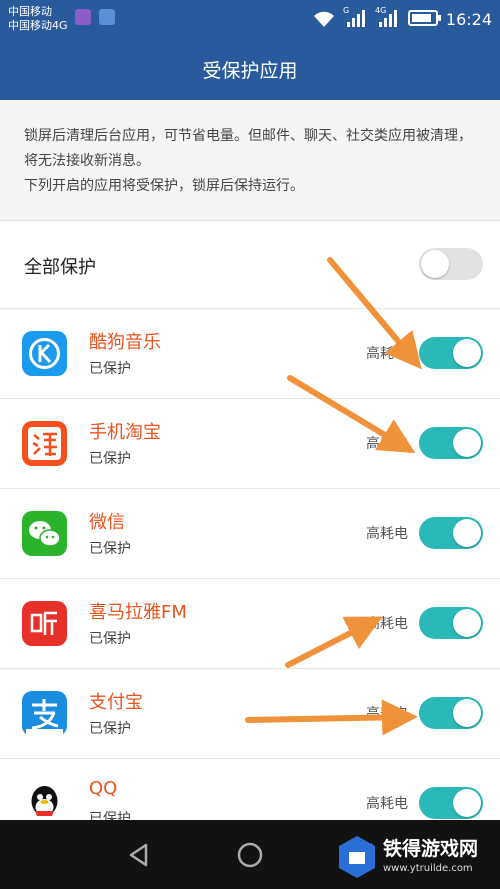 This screenshot has width=500, height=889. I want to click on app-row-wechat: 微信 已保护 高耗电, so click(250, 534).